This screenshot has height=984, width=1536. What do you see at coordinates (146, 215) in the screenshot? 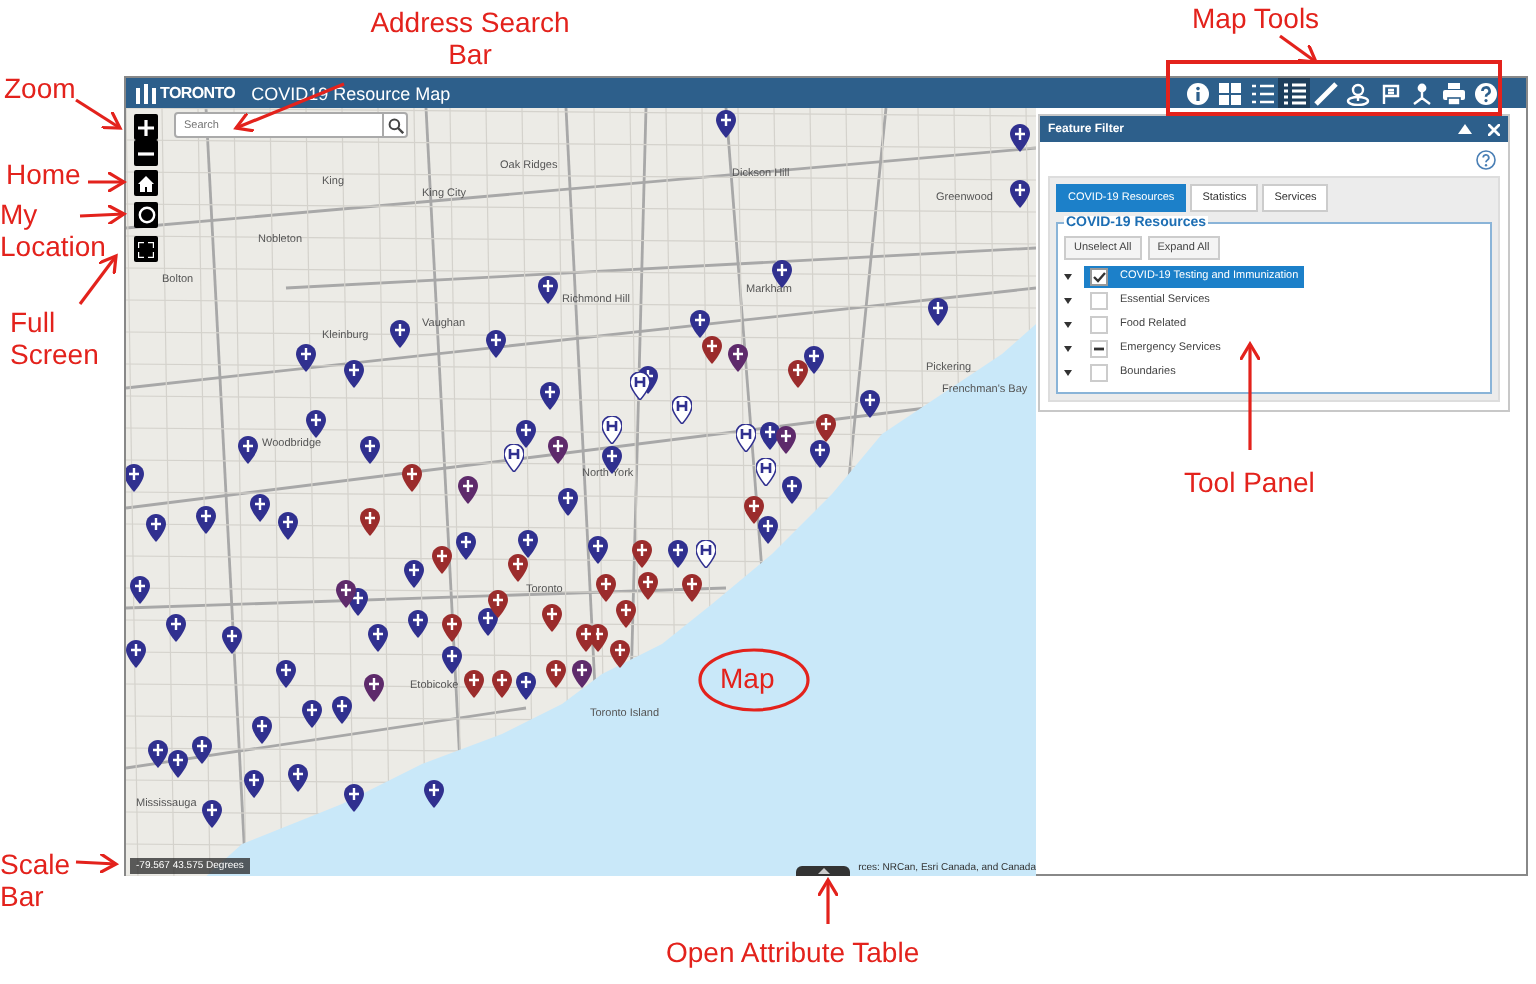
I see `my-location-button` at bounding box center [146, 215].